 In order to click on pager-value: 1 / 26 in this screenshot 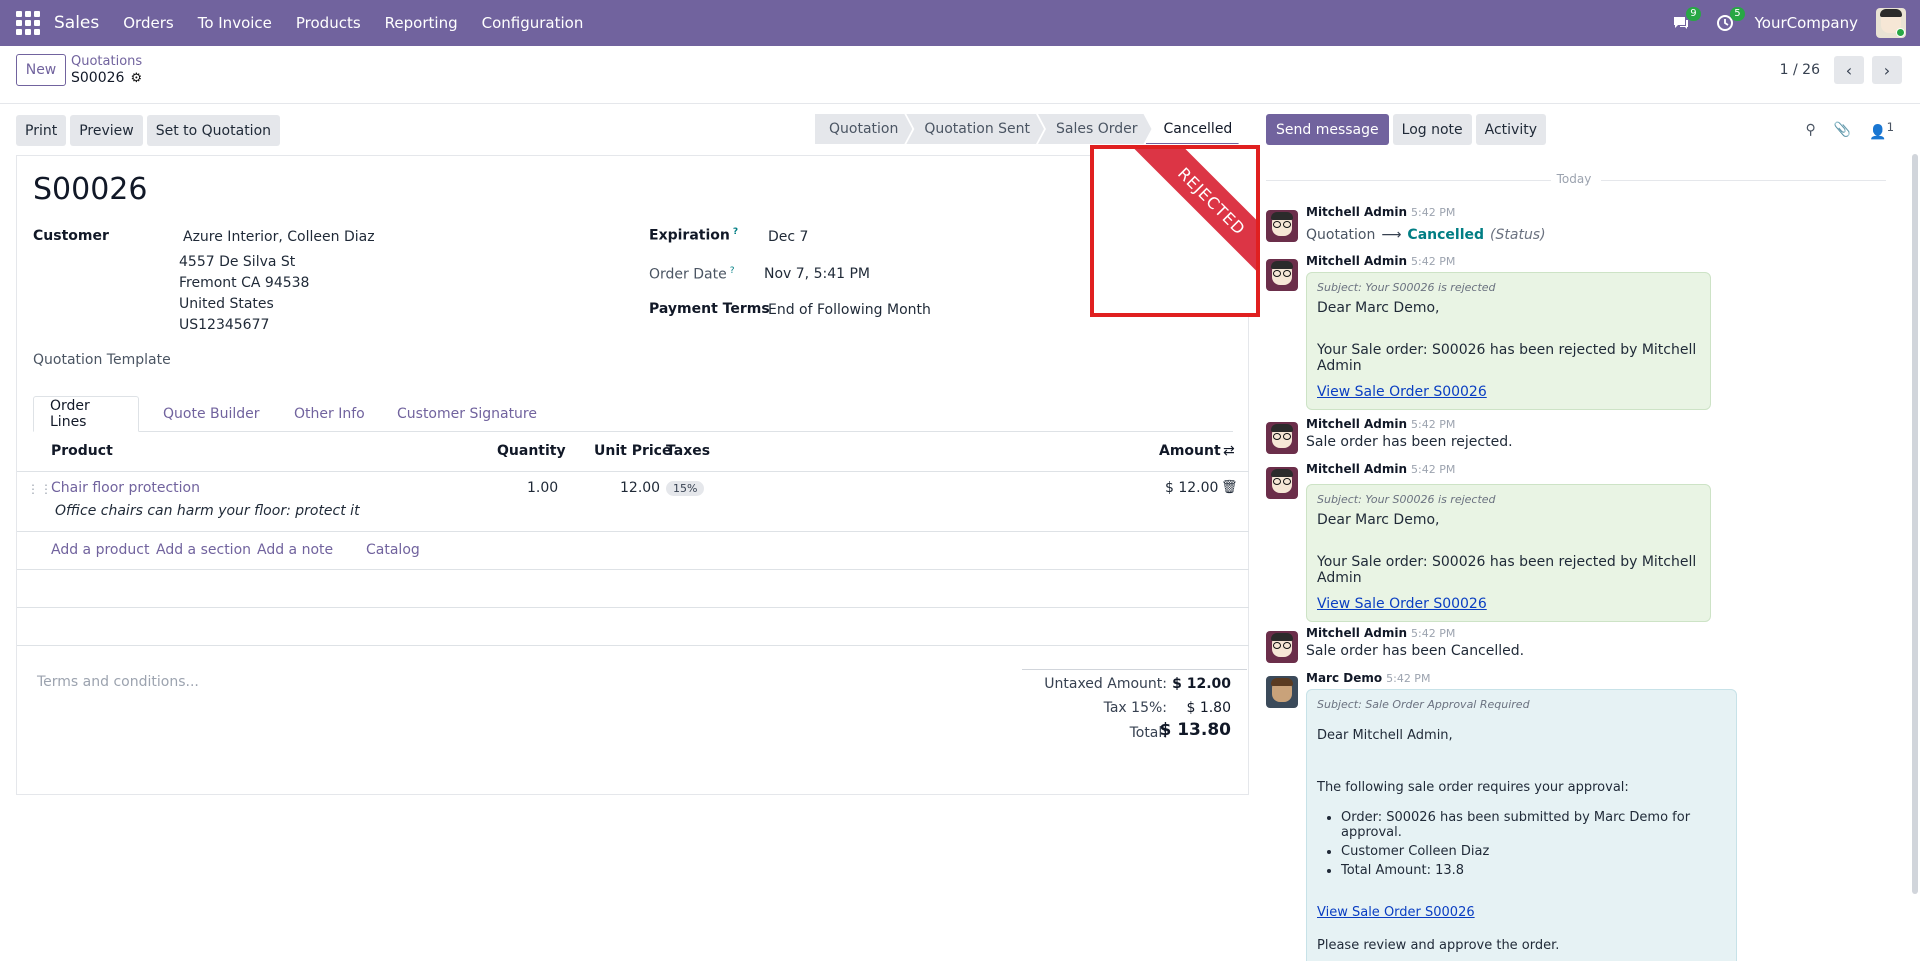, I will do `click(1800, 70)`.